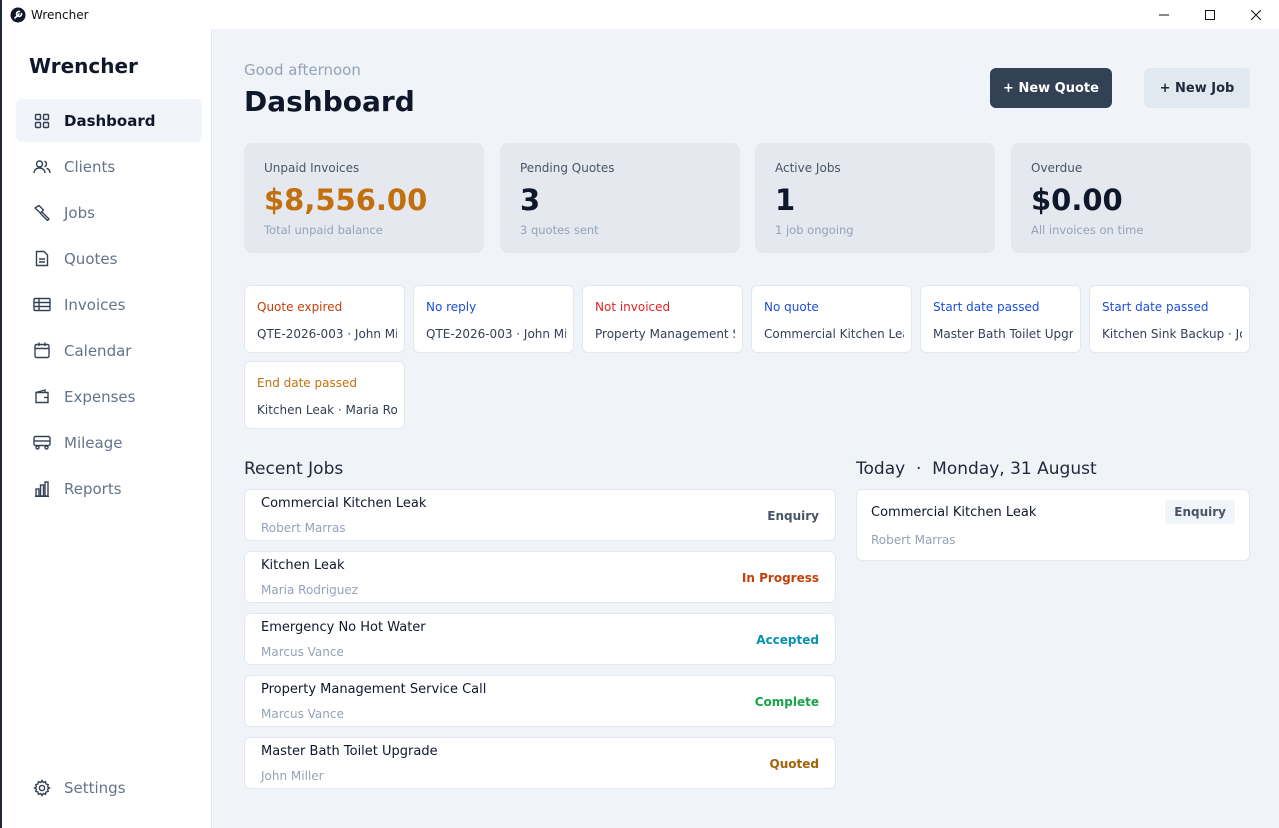  Describe the element at coordinates (785, 200) in the screenshot. I see `stat-value: 1` at that location.